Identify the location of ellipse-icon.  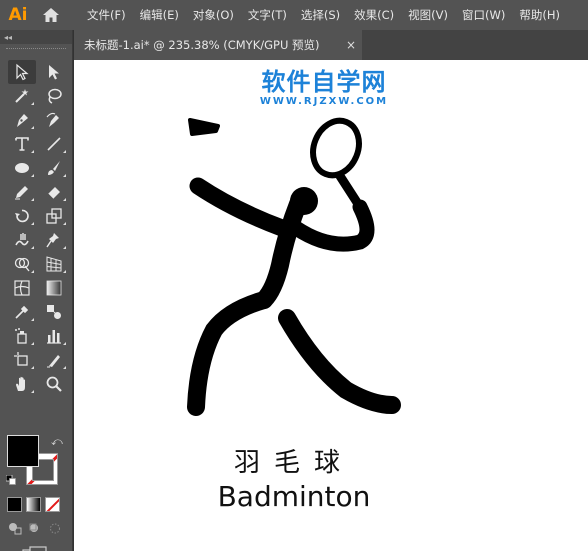
(22, 168).